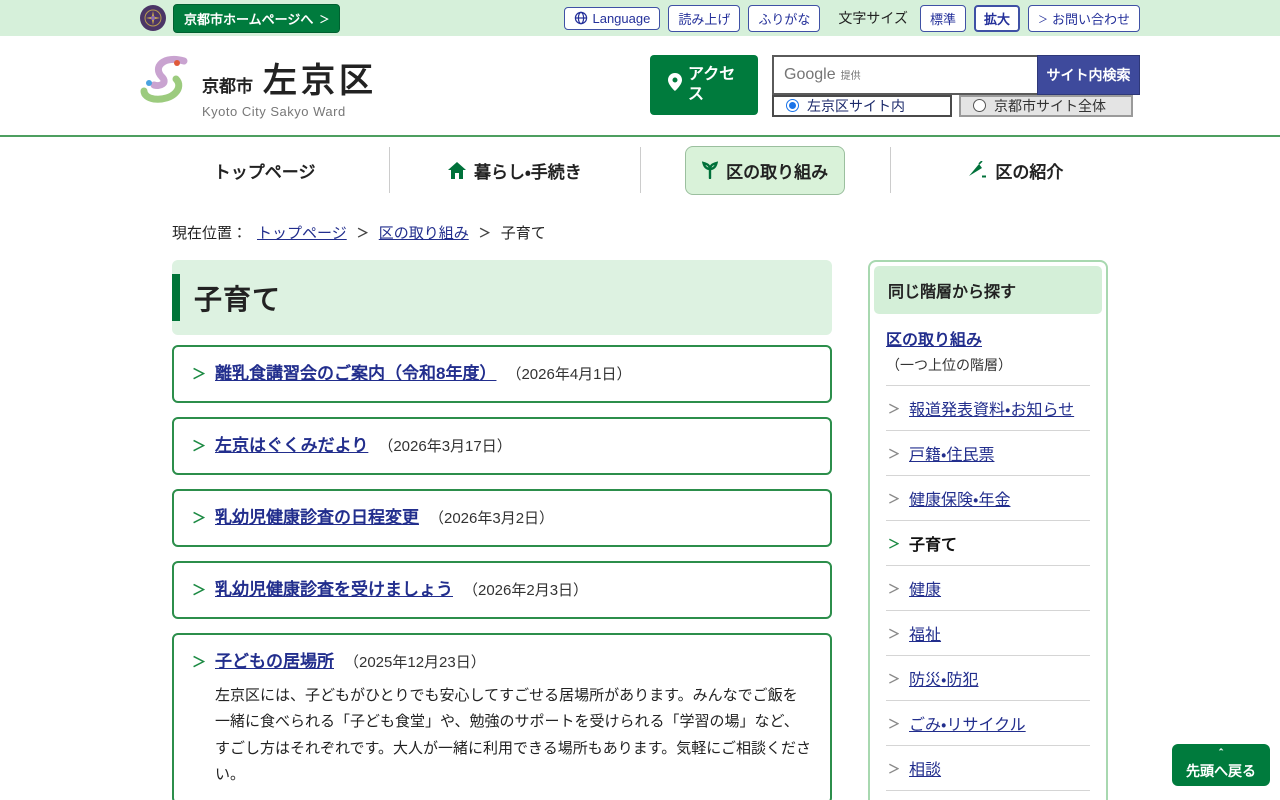 This screenshot has width=1280, height=800. I want to click on font-size-label: 文字サイズ, so click(873, 18).